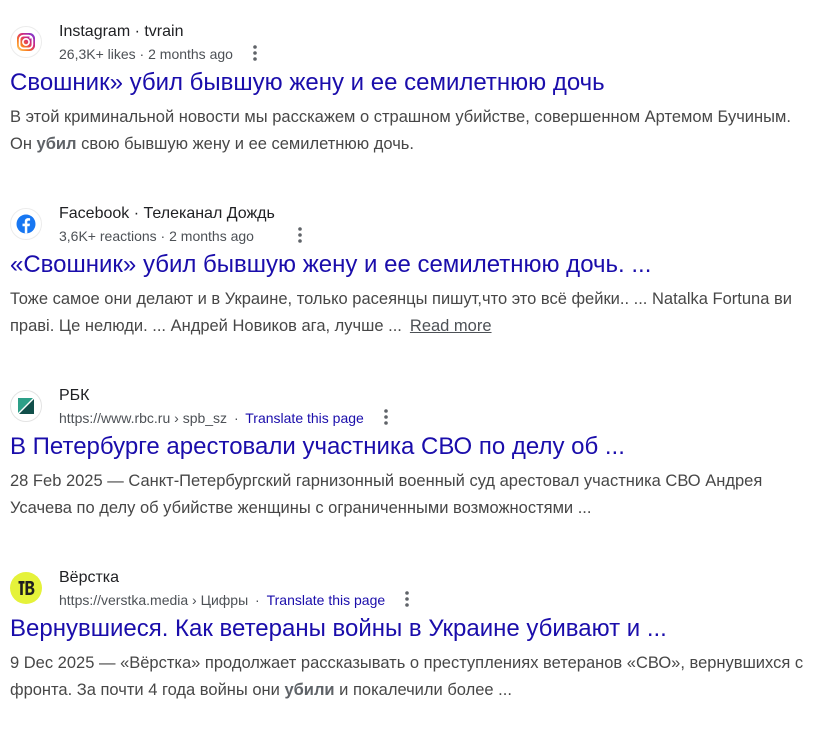  Describe the element at coordinates (156, 236) in the screenshot. I see `engagement-meta: 3,6K+ reactions · 2 months ago` at that location.